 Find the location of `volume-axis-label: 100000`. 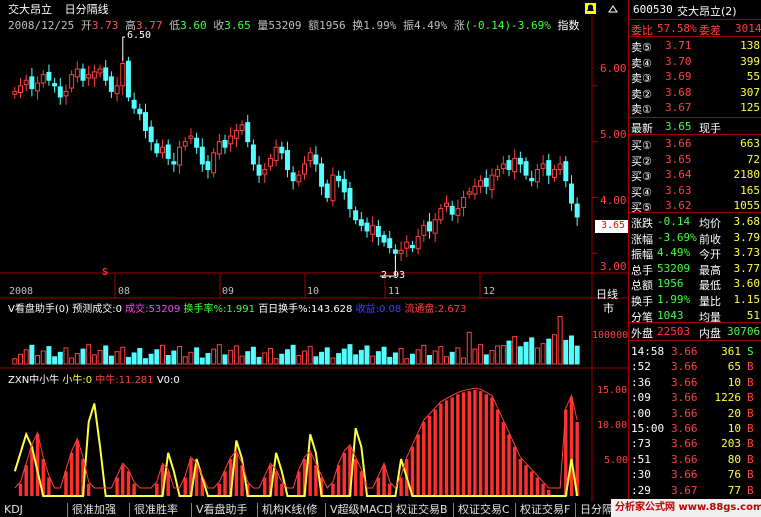

volume-axis-label: 100000 is located at coordinates (610, 335).